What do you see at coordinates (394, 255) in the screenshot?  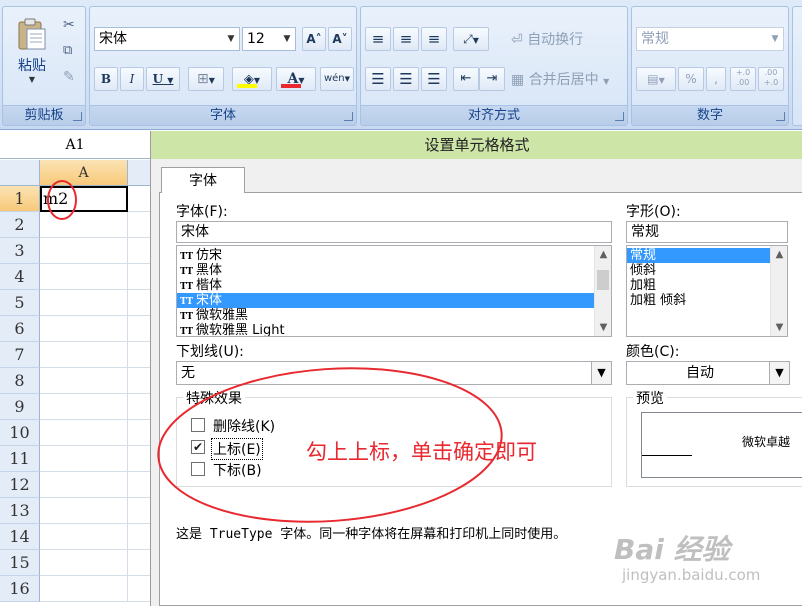 I see `font-list-item: TT 仿宋` at bounding box center [394, 255].